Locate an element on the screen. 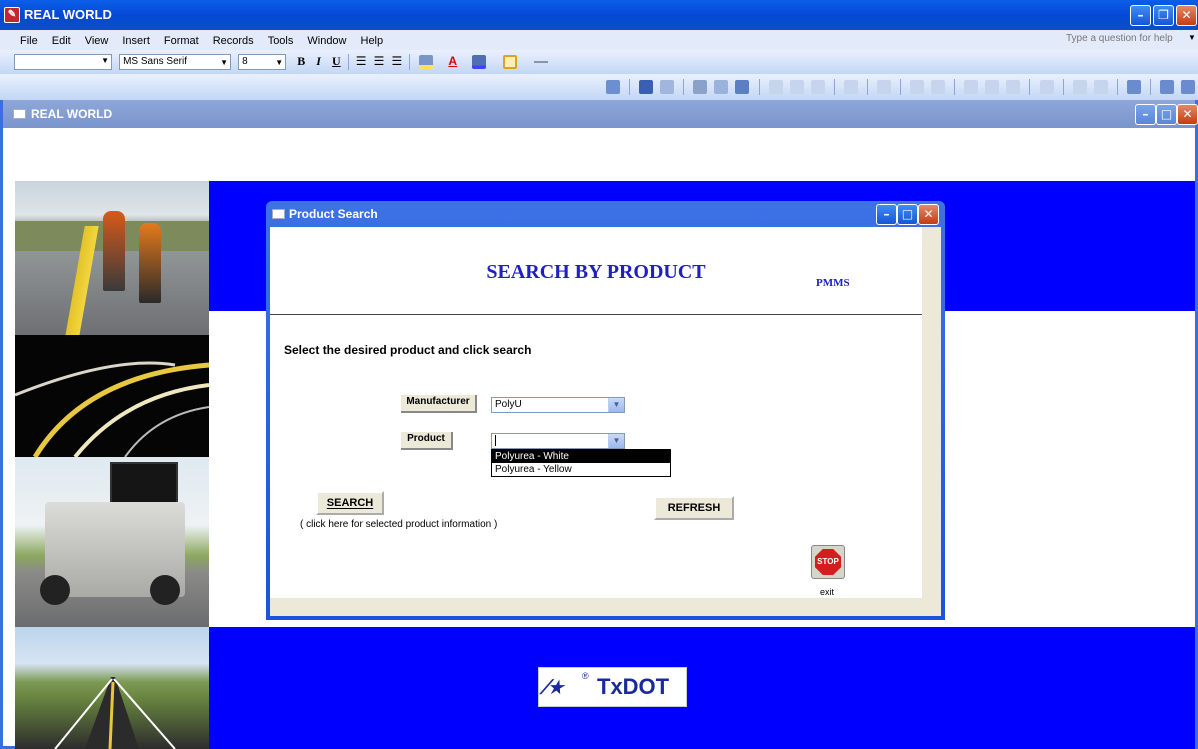 The width and height of the screenshot is (1198, 749). paste-icon is located at coordinates (817, 87).